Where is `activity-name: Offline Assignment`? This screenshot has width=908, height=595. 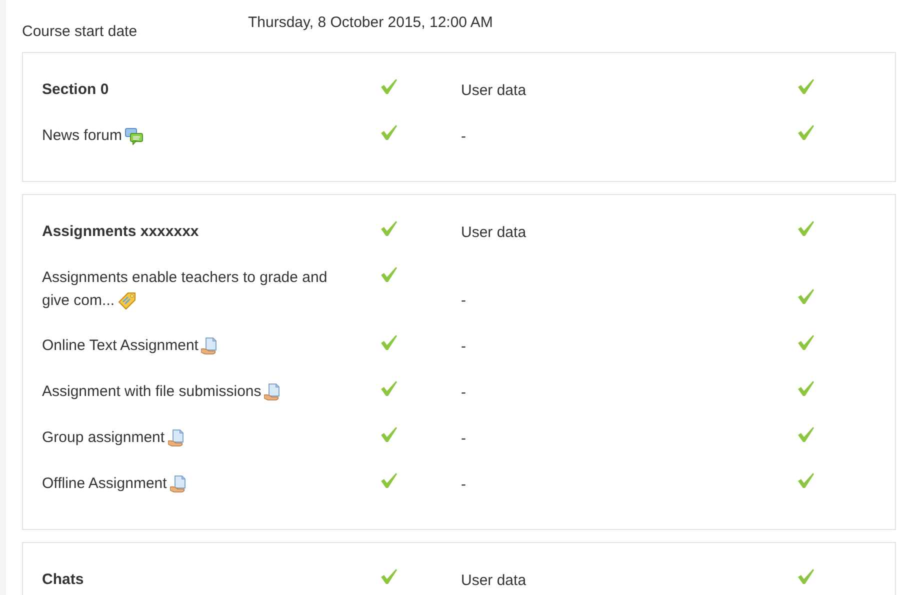 activity-name: Offline Assignment is located at coordinates (187, 484).